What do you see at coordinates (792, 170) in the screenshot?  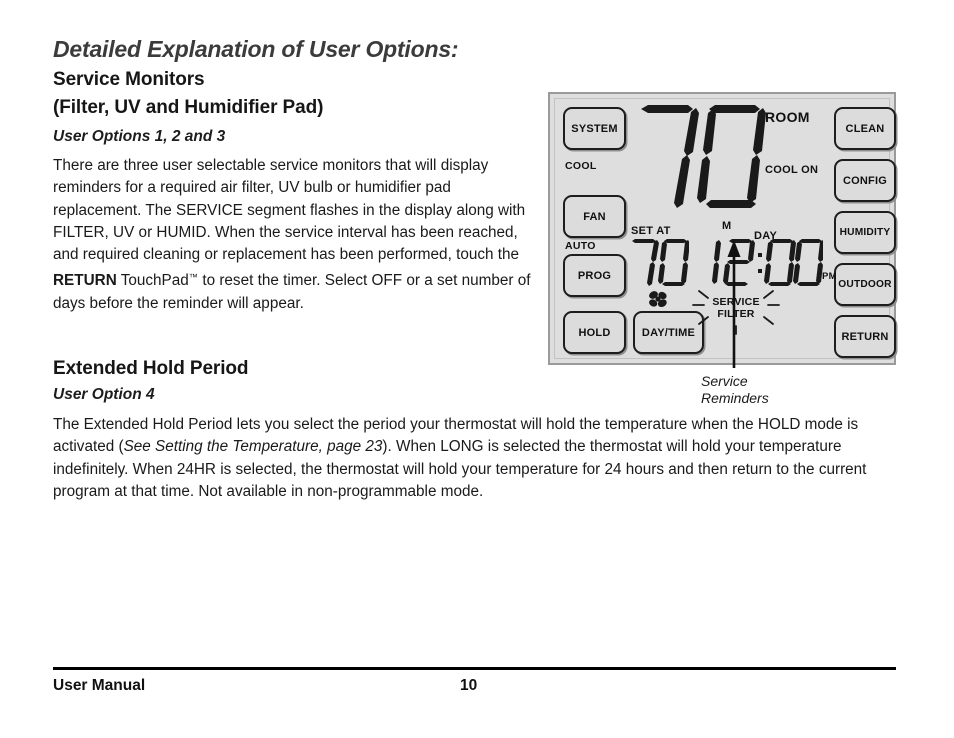 I see `lcd-label-cool-on: COOL ON` at bounding box center [792, 170].